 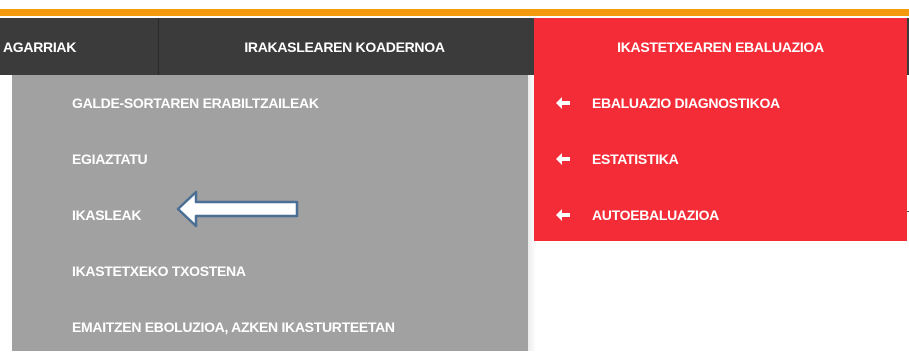 I want to click on submenu-item-emaitzen-eboluzioa: EMAITZEN EBOLUZIOA, AZKEN IKASTURTEETAN, so click(x=270, y=327).